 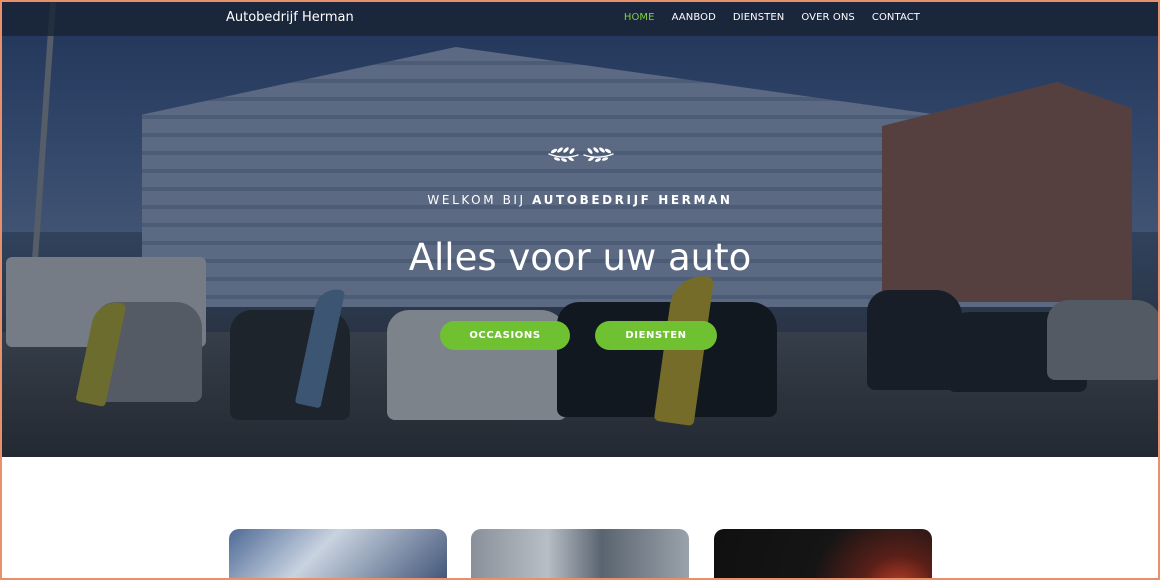 What do you see at coordinates (656, 335) in the screenshot?
I see `diensten-button: DIENSTEN` at bounding box center [656, 335].